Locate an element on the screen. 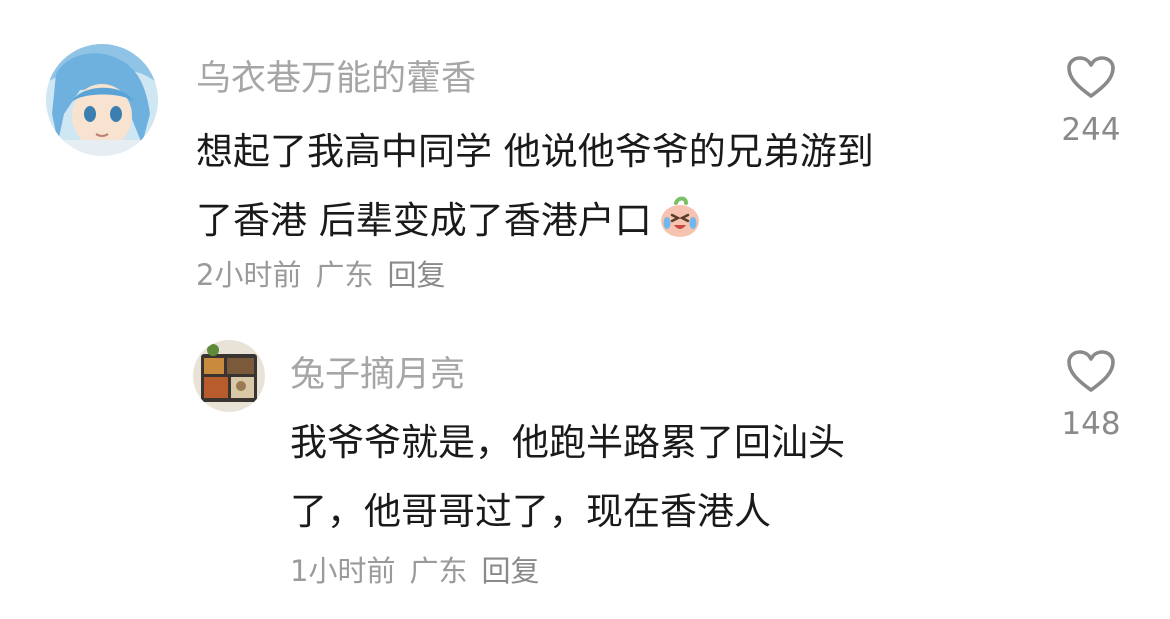  reply-meta: 1小时前 广东 回复 is located at coordinates (421, 569).